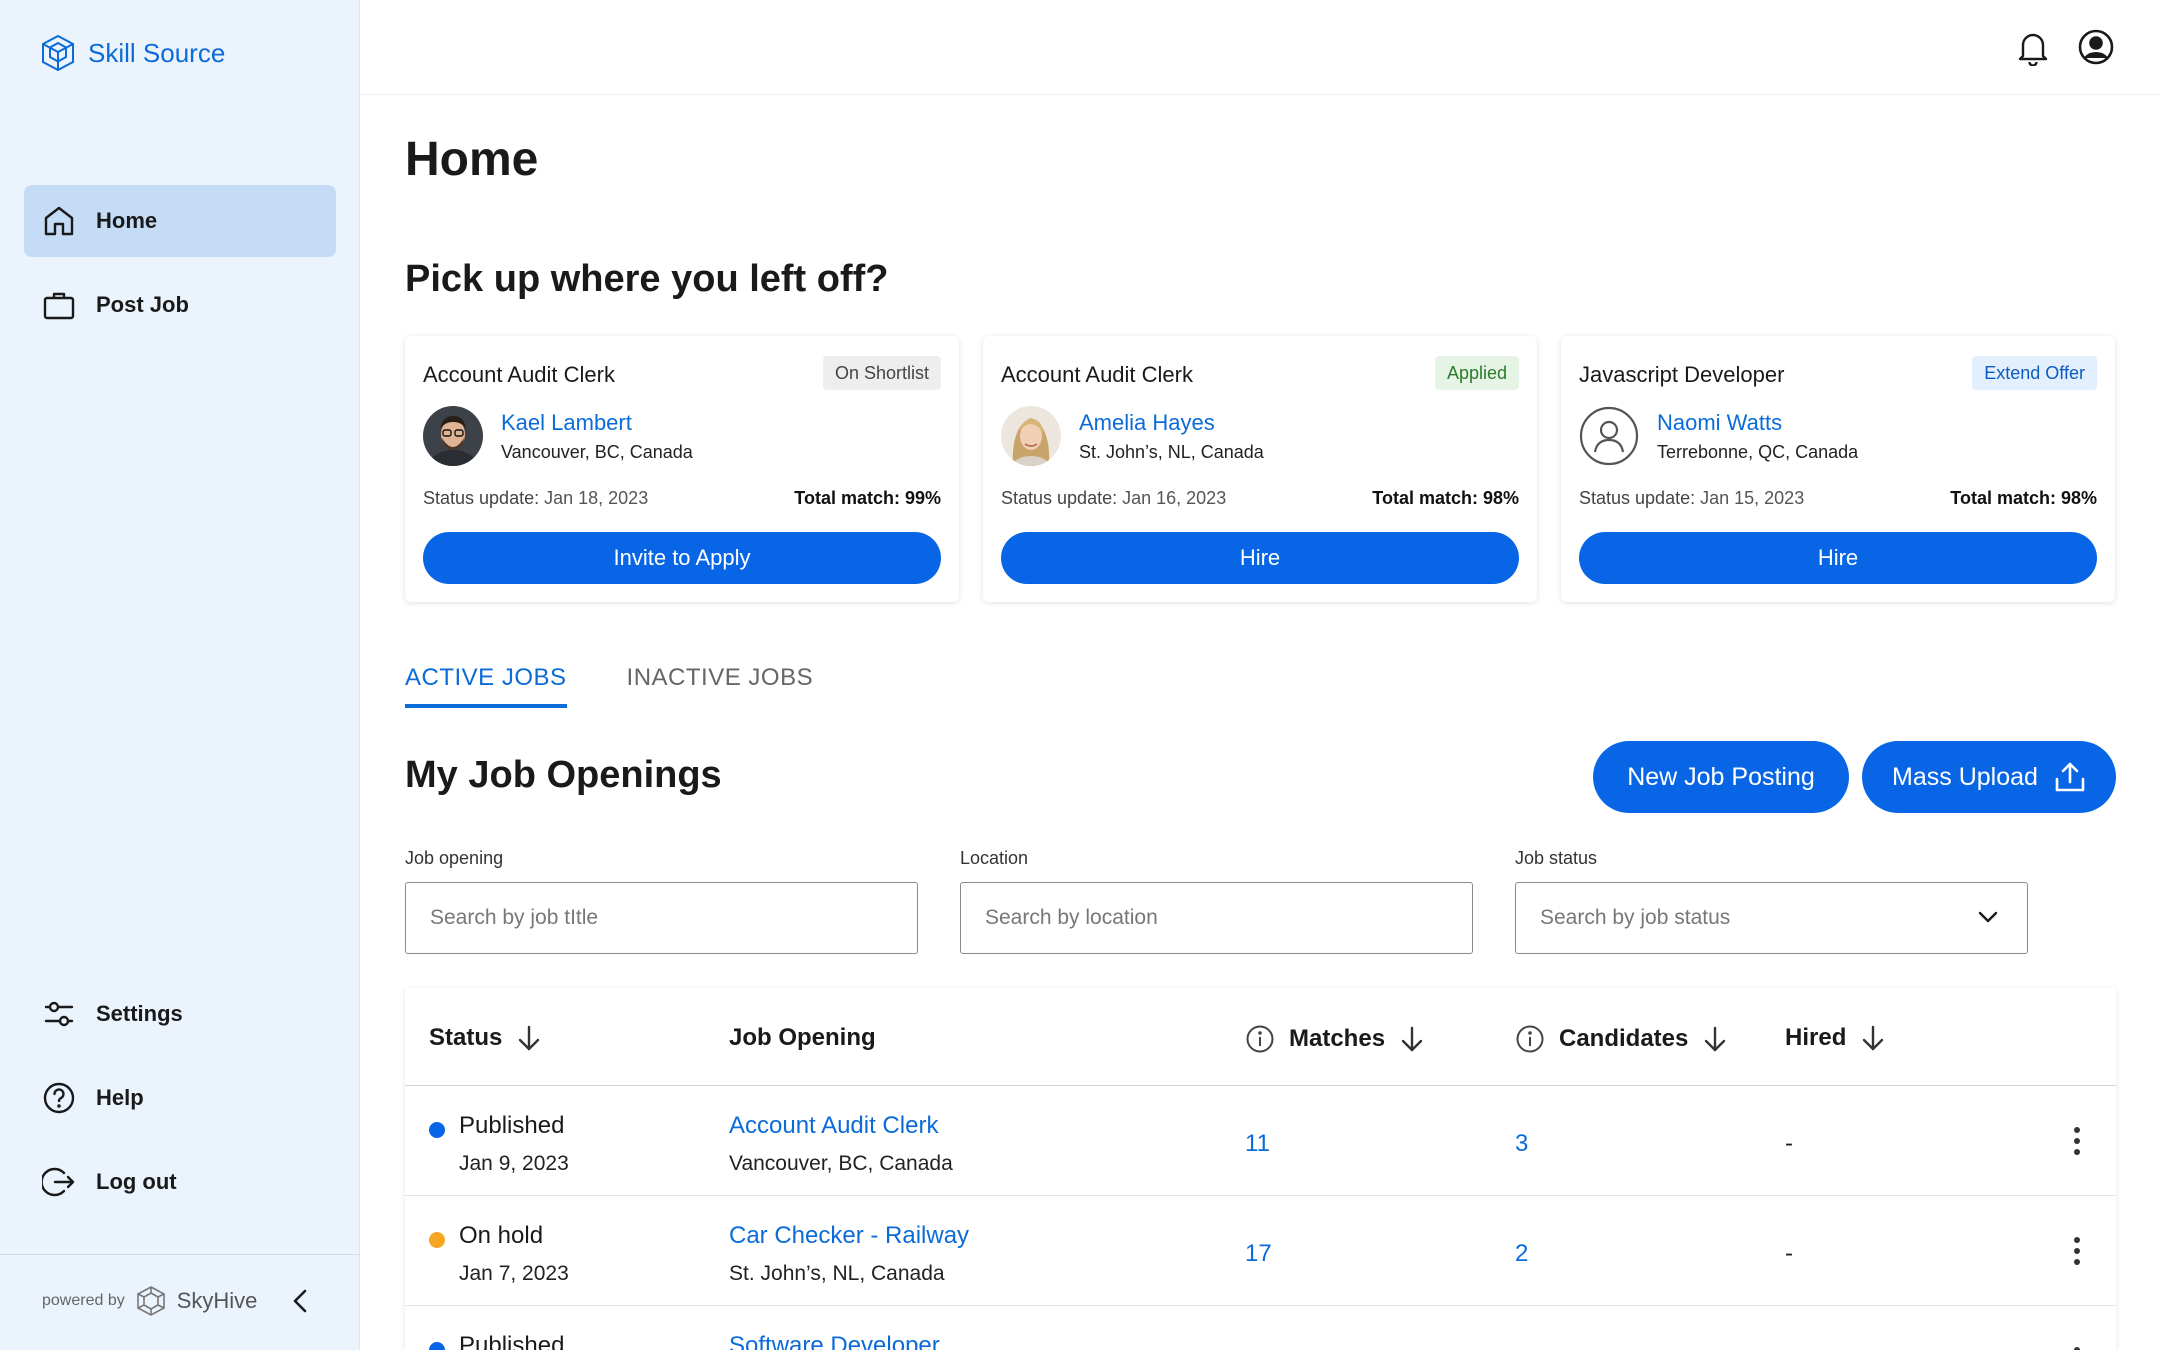 The height and width of the screenshot is (1350, 2160). I want to click on collapse-sidebar-chevron-left-icon, so click(300, 1301).